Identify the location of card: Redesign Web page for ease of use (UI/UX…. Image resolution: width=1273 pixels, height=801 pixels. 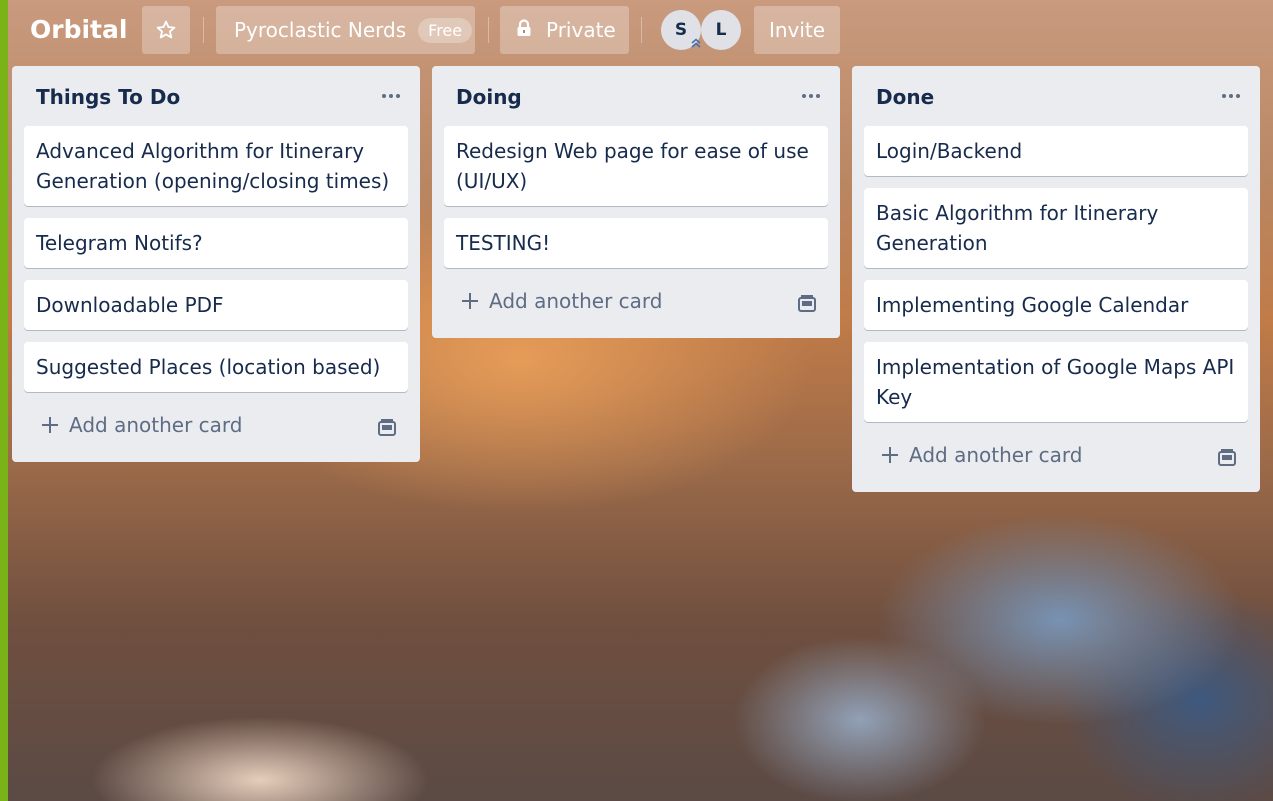
(636, 166).